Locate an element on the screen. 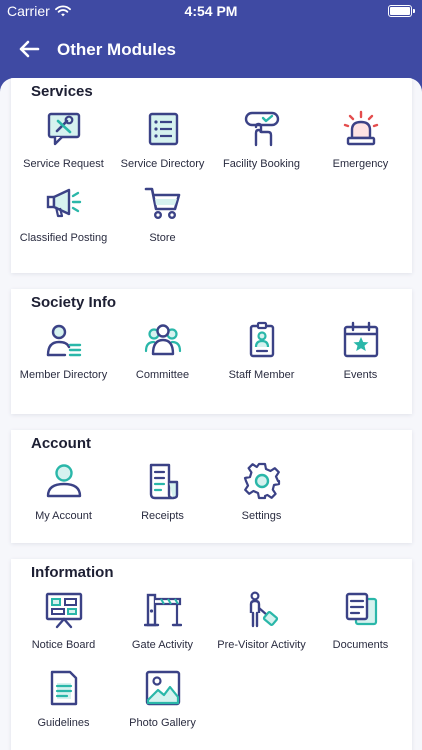  module-label: Events is located at coordinates (360, 375).